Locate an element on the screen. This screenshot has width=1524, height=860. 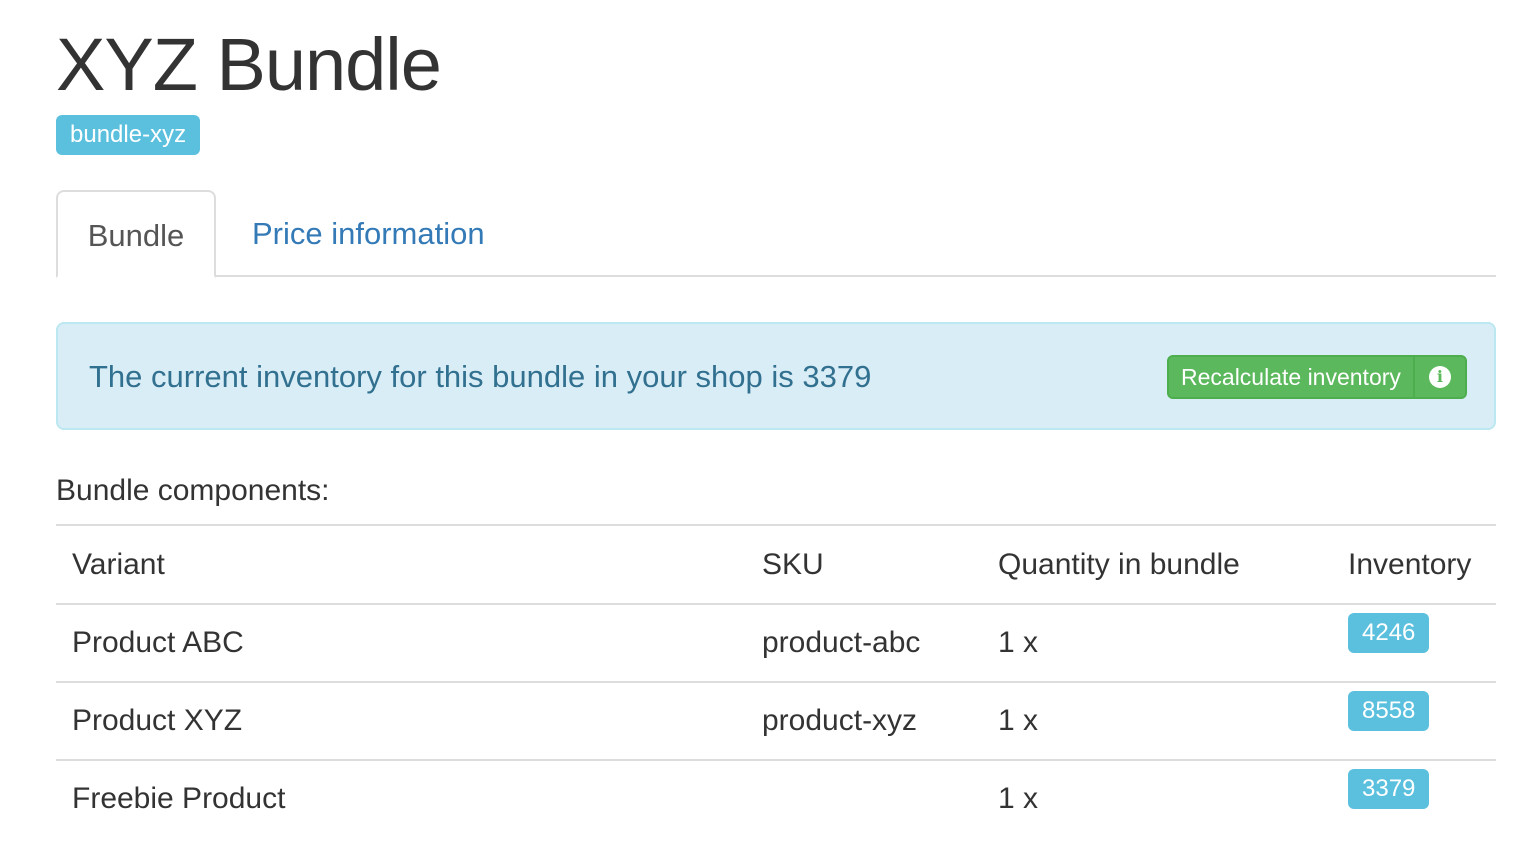
column-header-quantity: Quantity in bundle is located at coordinates (1157, 564).